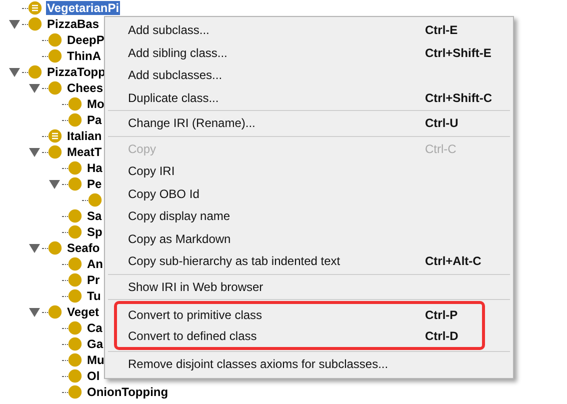  I want to click on menu-item: Show IRI in Web browser, so click(309, 287).